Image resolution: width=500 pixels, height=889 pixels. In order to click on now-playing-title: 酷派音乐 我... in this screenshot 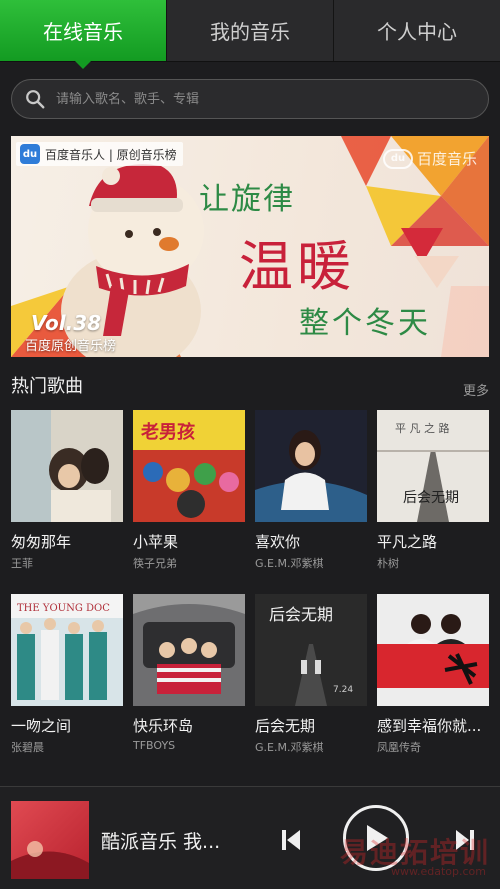, I will do `click(160, 840)`.